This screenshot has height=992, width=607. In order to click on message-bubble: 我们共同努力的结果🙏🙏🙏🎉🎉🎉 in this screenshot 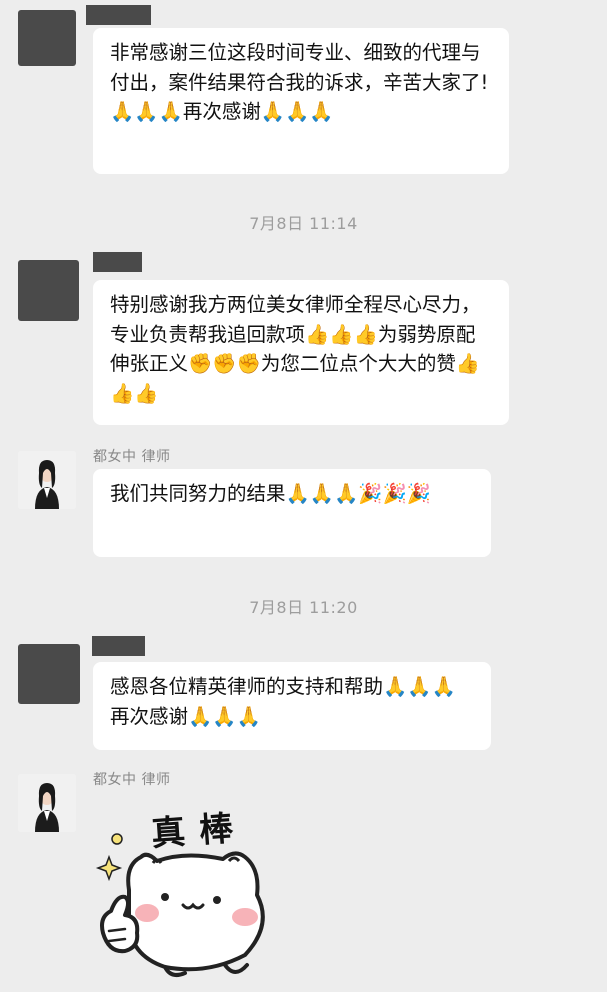, I will do `click(292, 513)`.